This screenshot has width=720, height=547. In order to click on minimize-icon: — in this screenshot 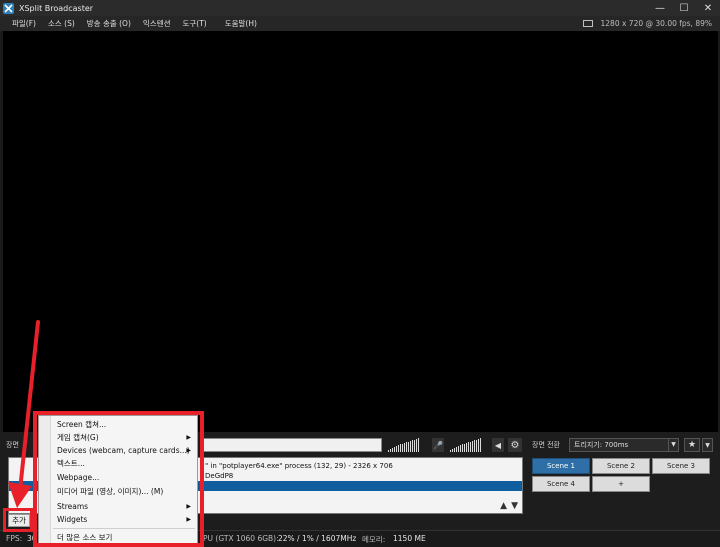, I will do `click(660, 8)`.